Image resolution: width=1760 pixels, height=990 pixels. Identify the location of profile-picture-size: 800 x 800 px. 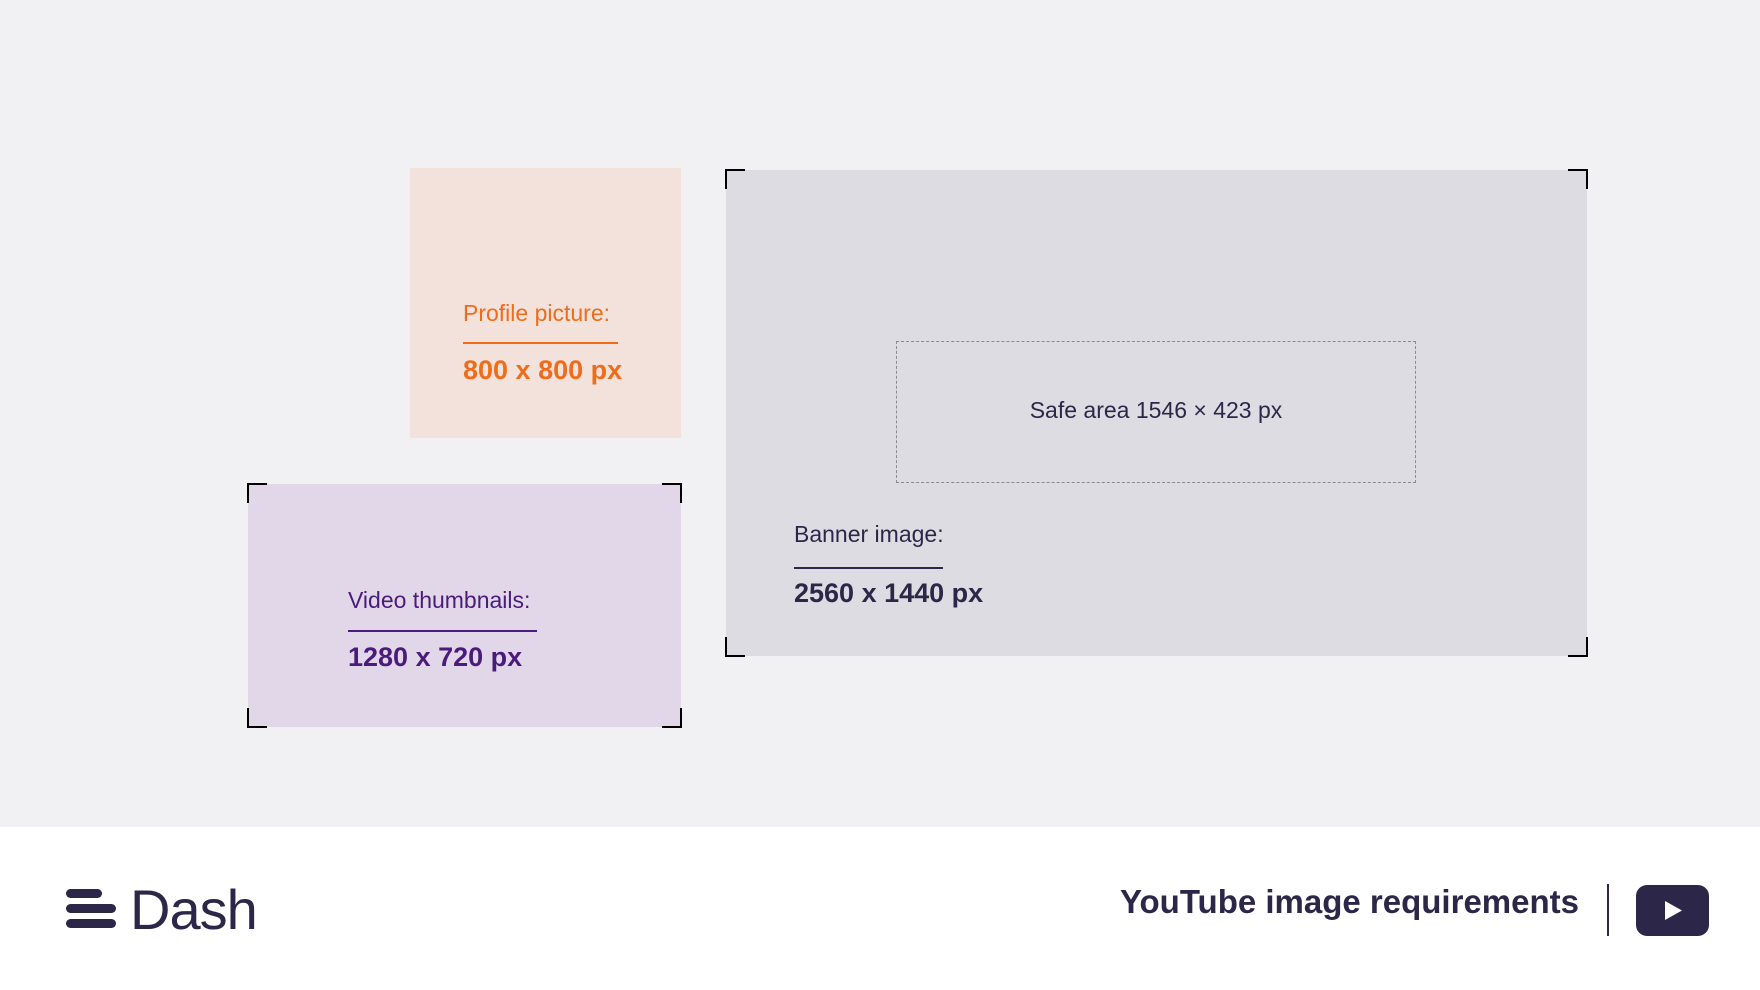
(543, 370).